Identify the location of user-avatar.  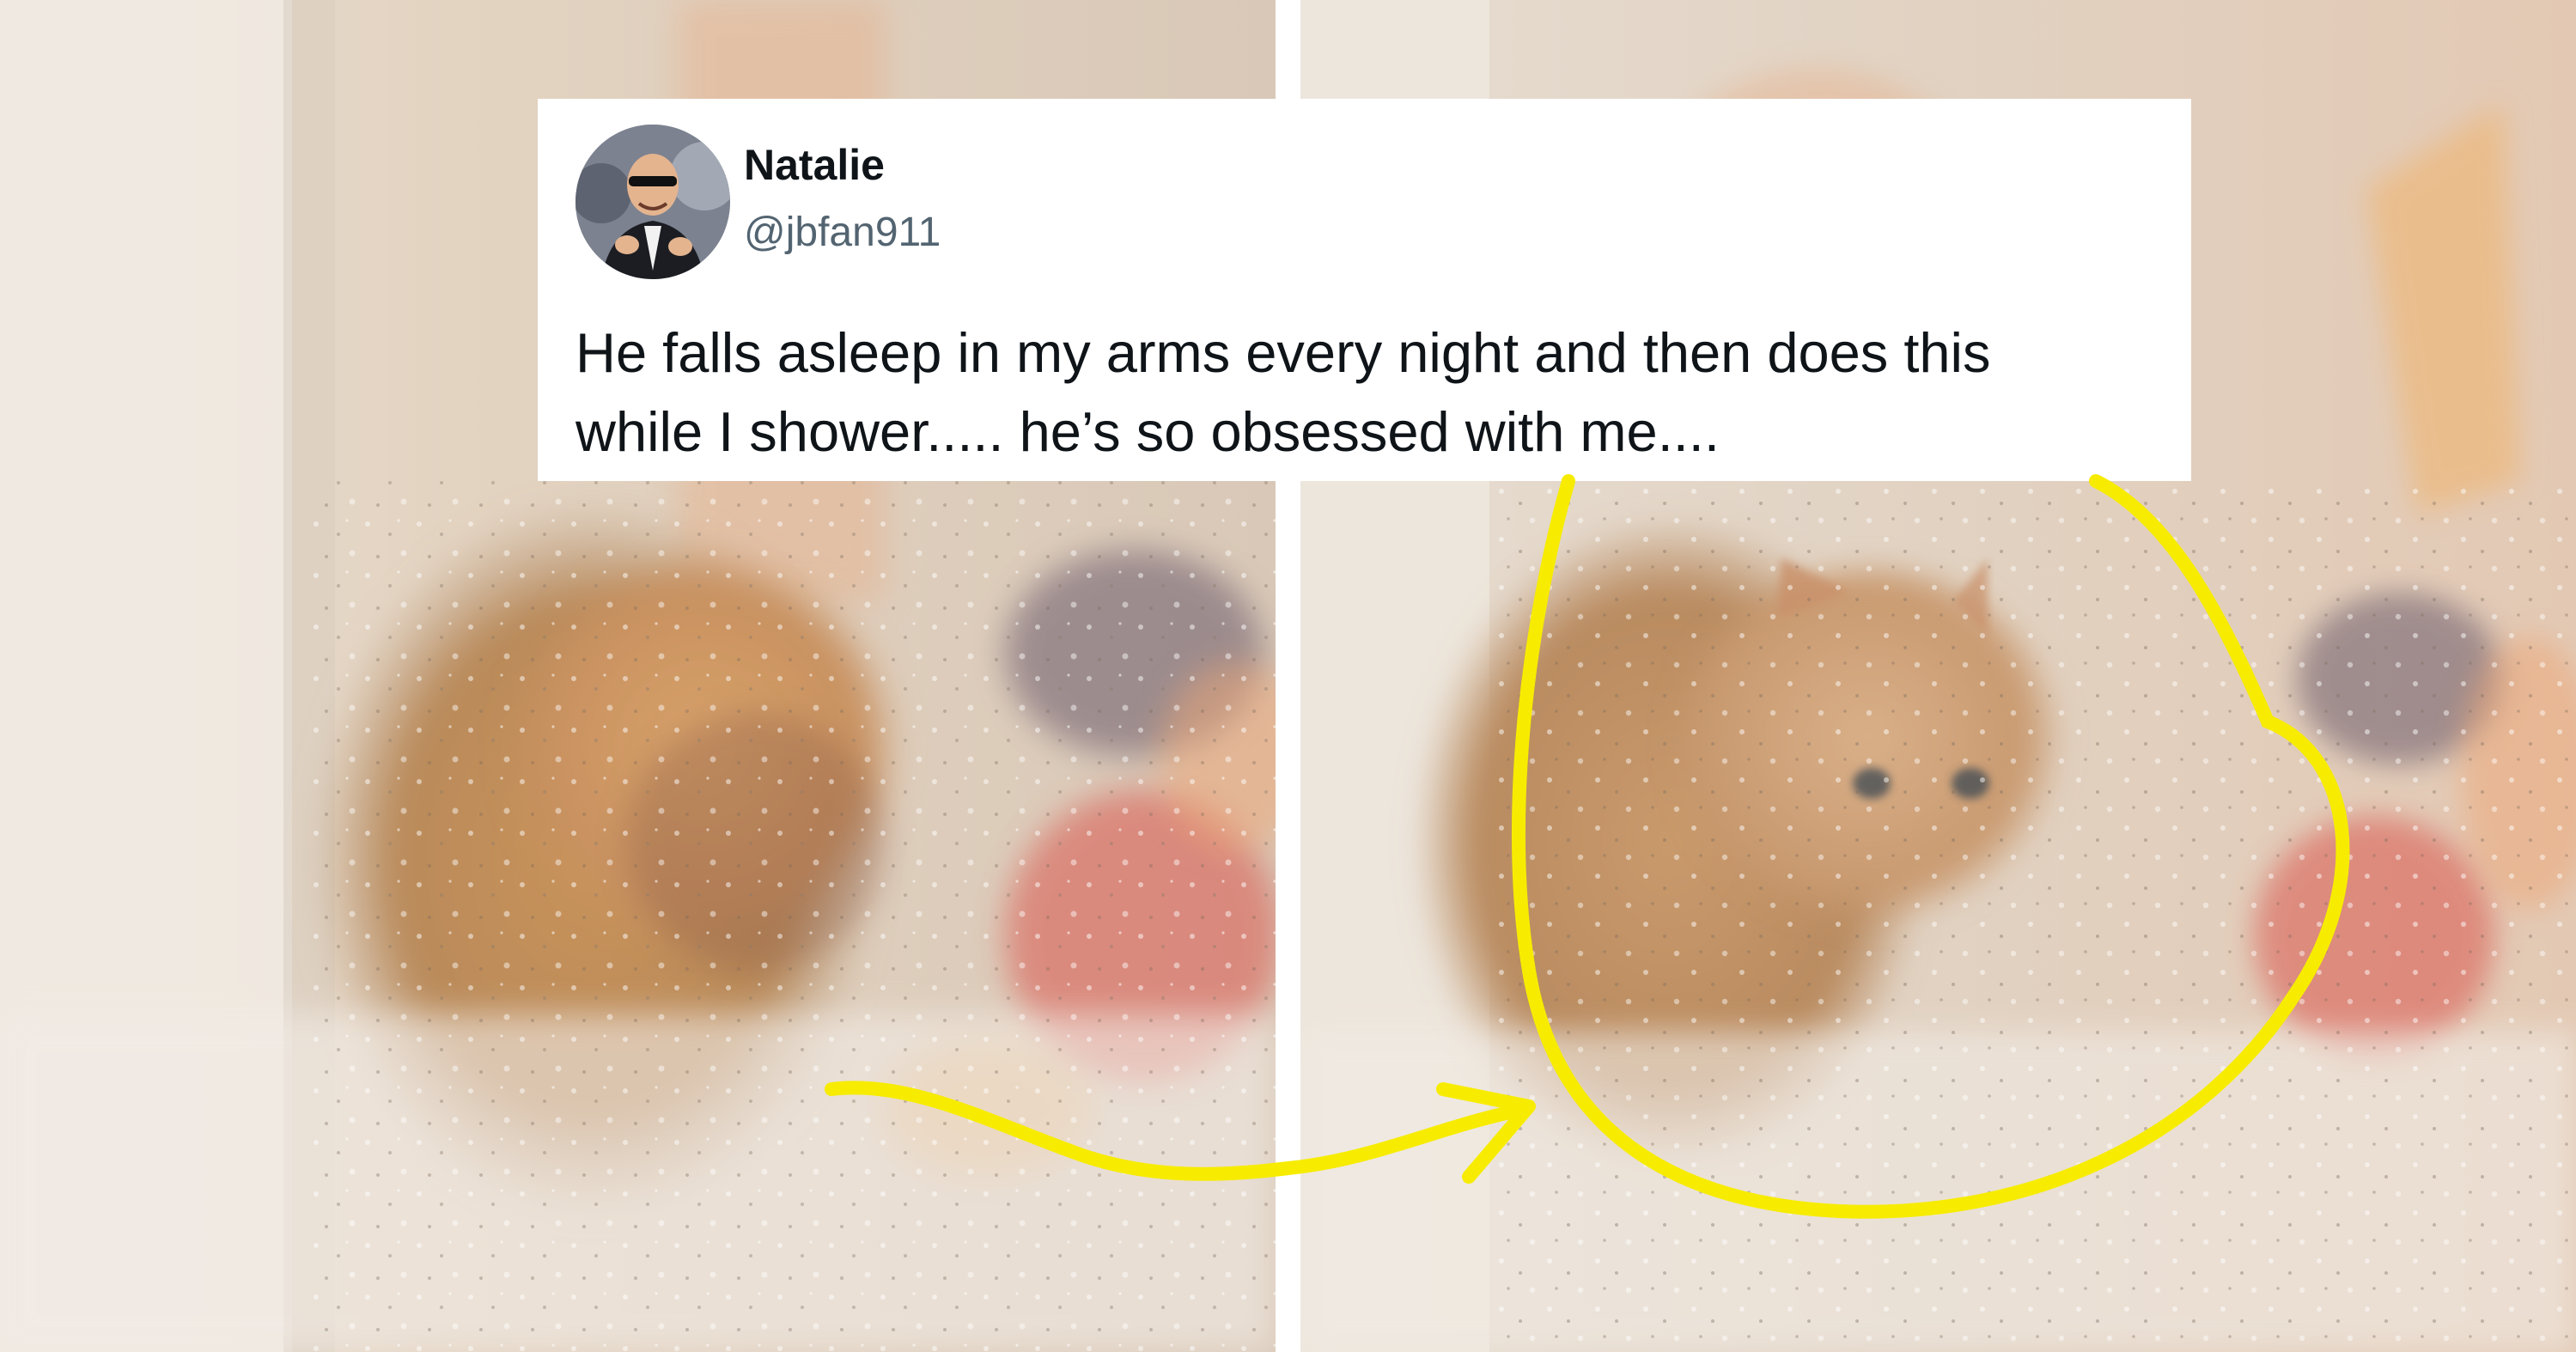
(652, 202).